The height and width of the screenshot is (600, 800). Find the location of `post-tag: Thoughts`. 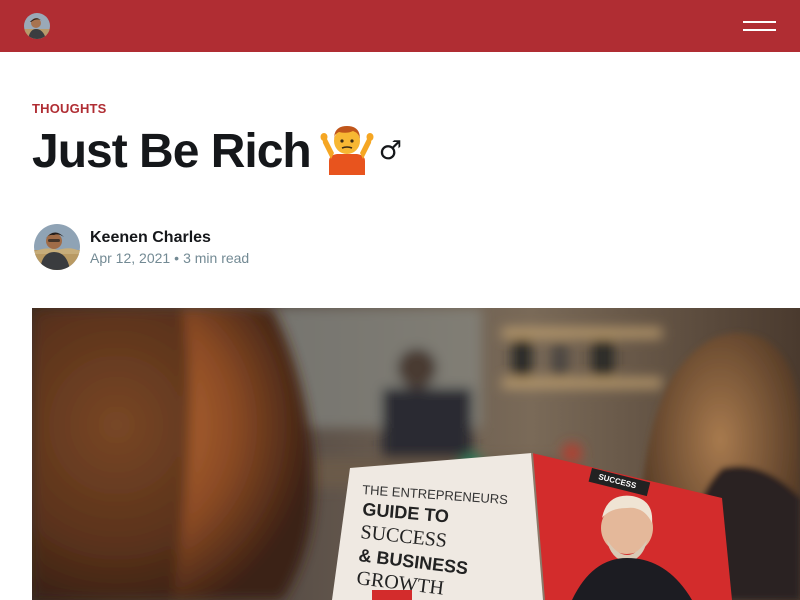

post-tag: Thoughts is located at coordinates (69, 108).